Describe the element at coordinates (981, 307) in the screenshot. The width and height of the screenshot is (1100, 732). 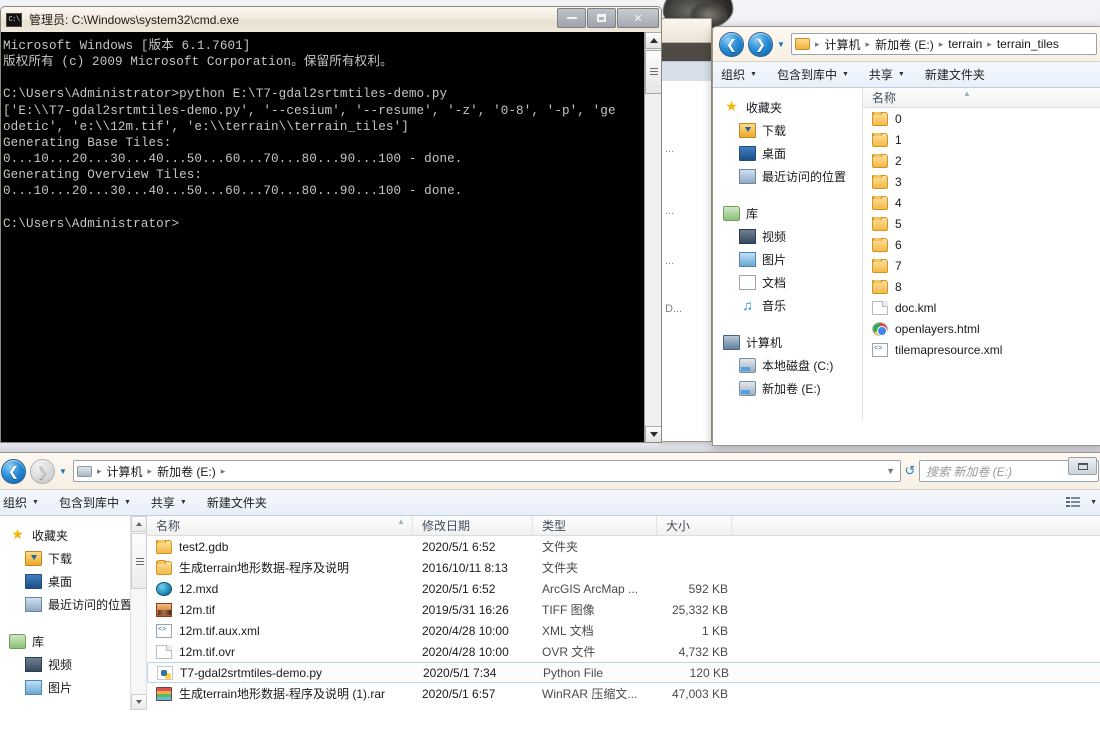
I see `table-row: doc.kml` at that location.